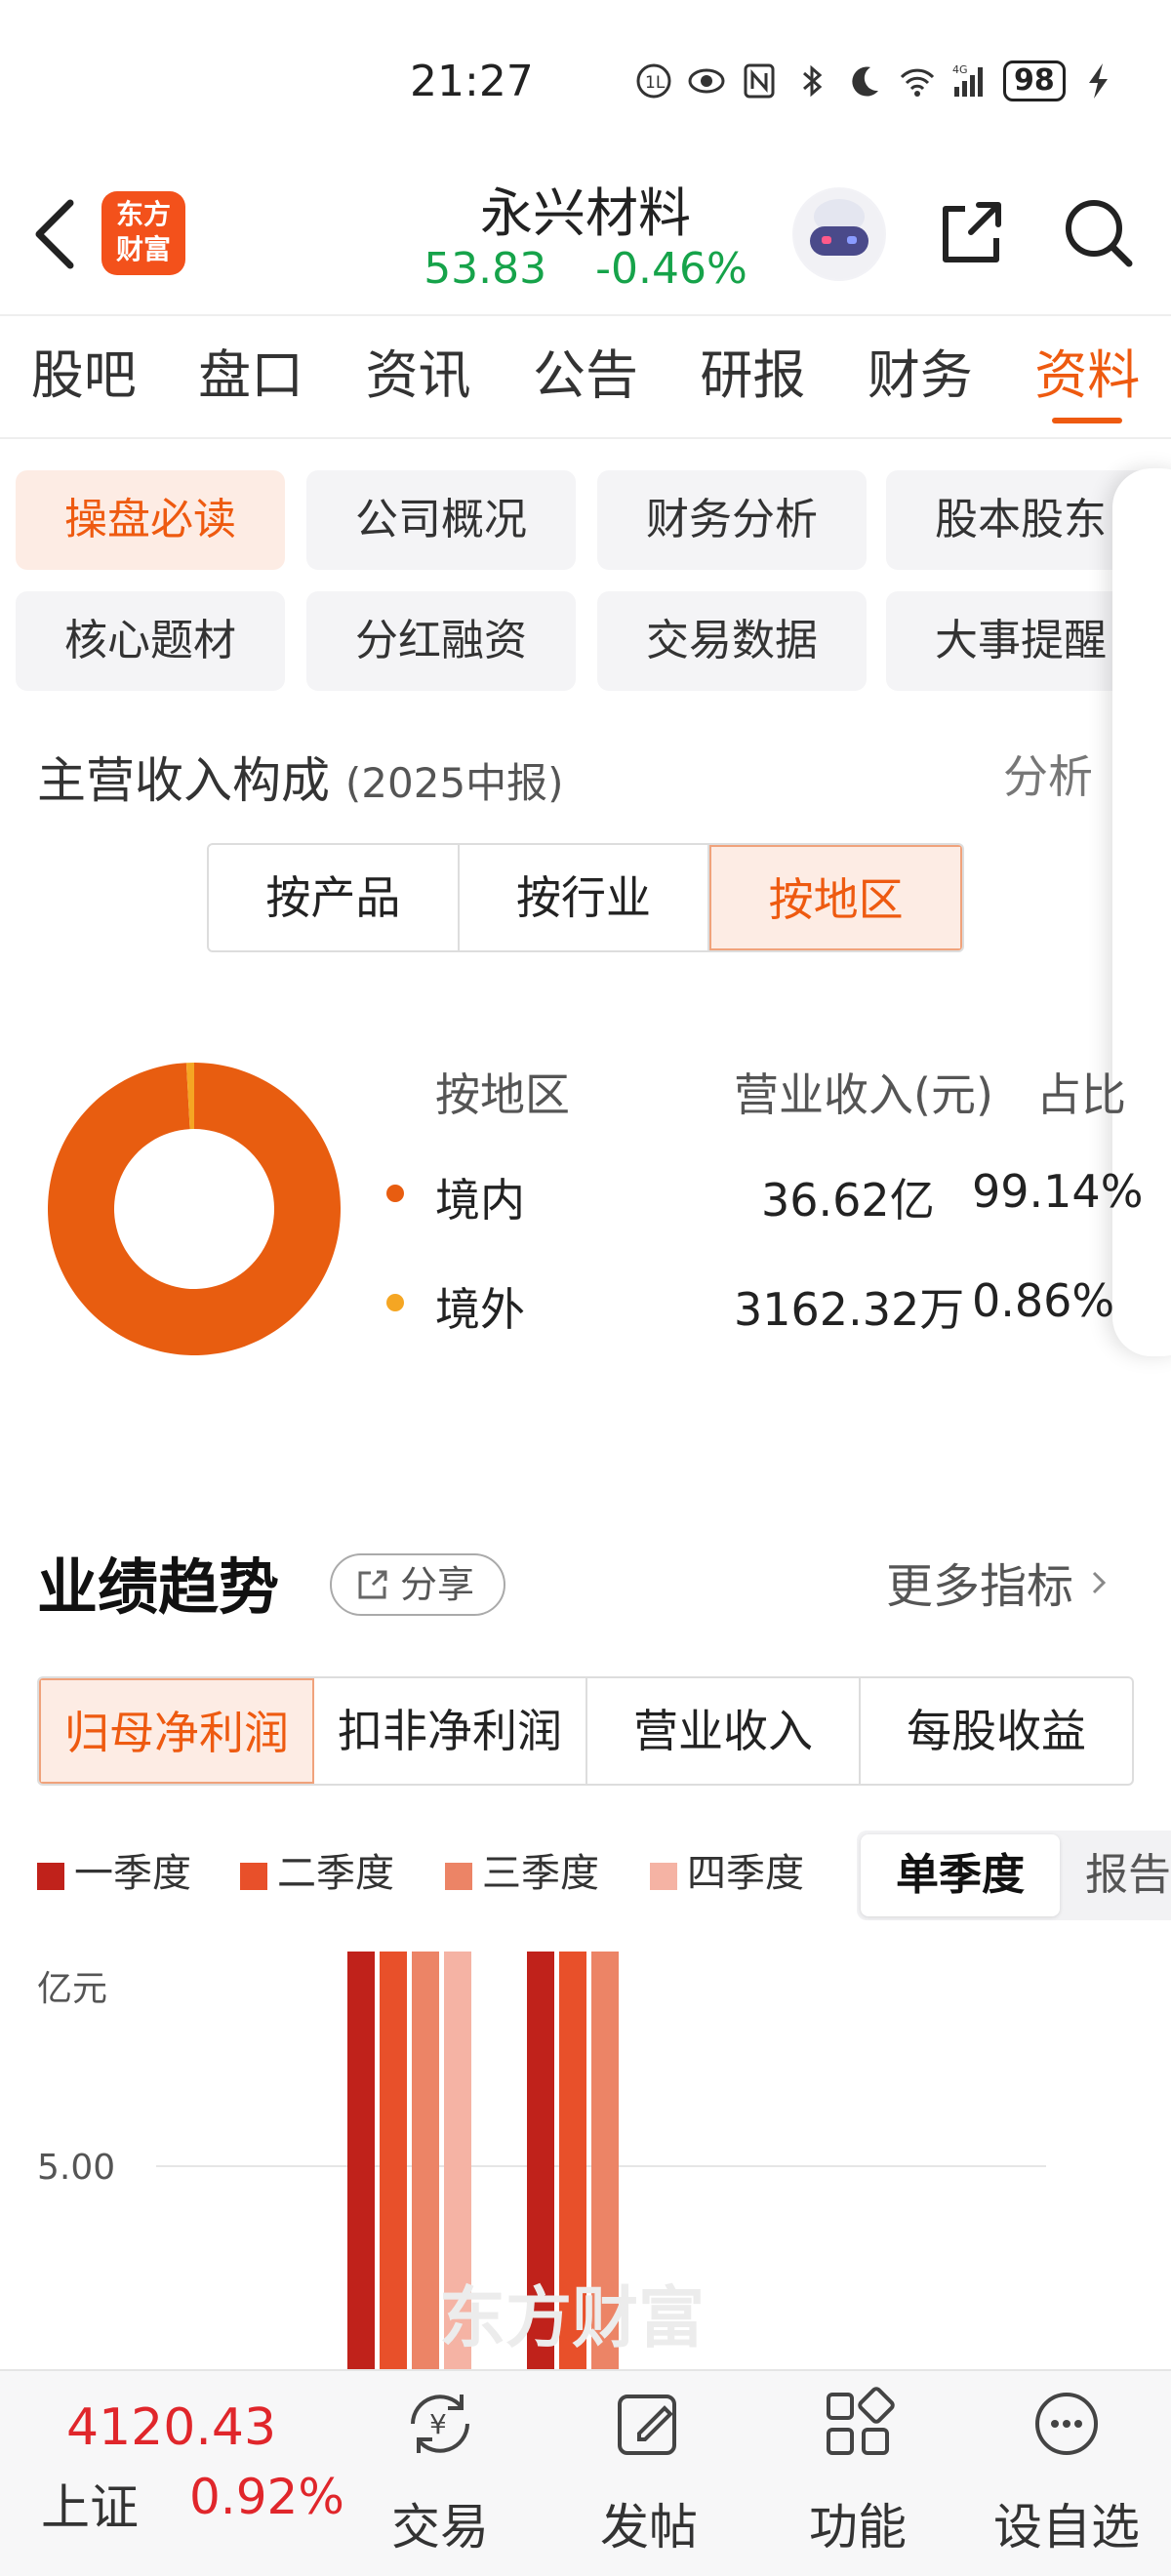  What do you see at coordinates (835, 897) in the screenshot?
I see `seg-by-region: 按地区` at bounding box center [835, 897].